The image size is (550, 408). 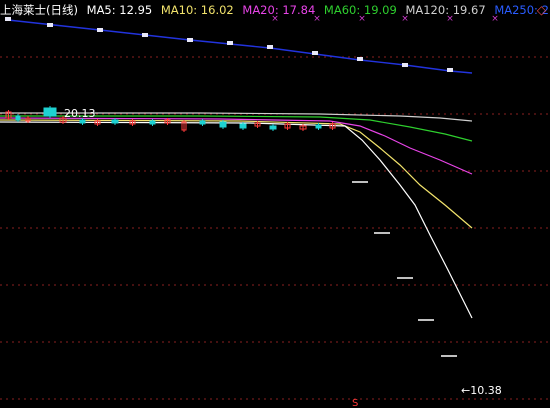 I want to click on ma60-value: MA60: 19.09, so click(x=360, y=10).